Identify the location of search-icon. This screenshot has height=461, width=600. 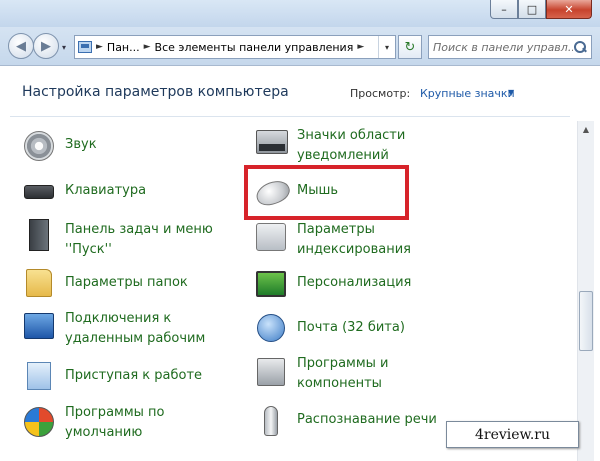
(580, 47).